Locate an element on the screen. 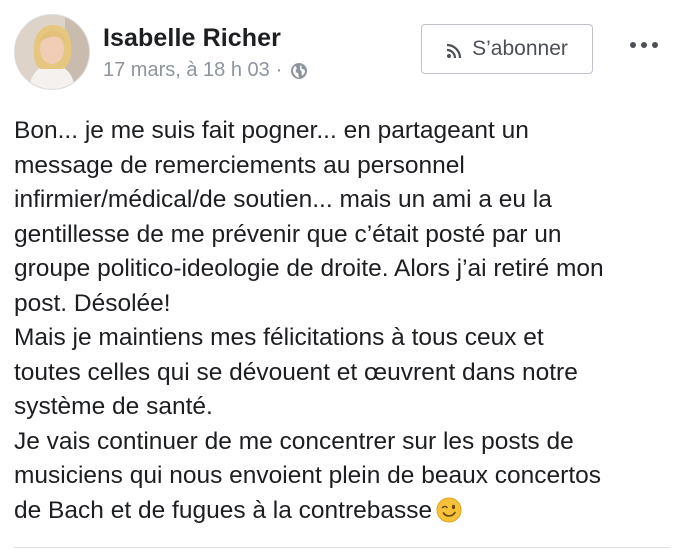 This screenshot has height=550, width=684. author-name: Isabelle Richer is located at coordinates (192, 38).